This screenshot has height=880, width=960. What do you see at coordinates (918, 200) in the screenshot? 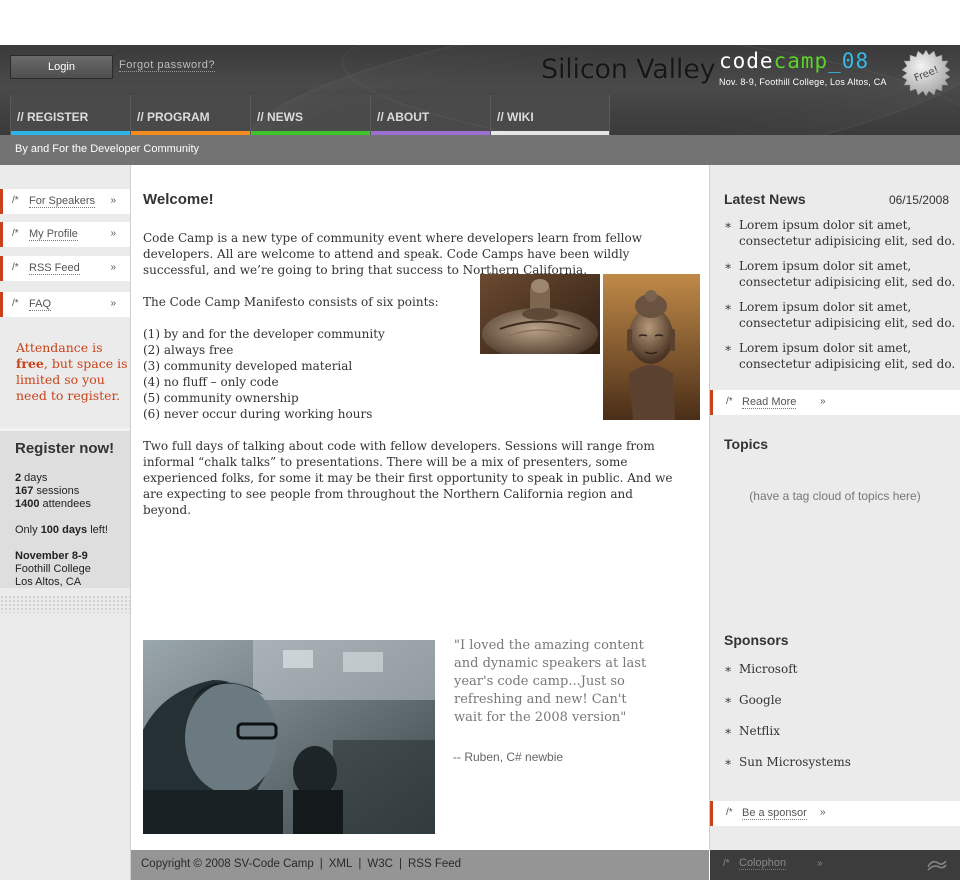
I see `news-date: 06/15/2008` at bounding box center [918, 200].